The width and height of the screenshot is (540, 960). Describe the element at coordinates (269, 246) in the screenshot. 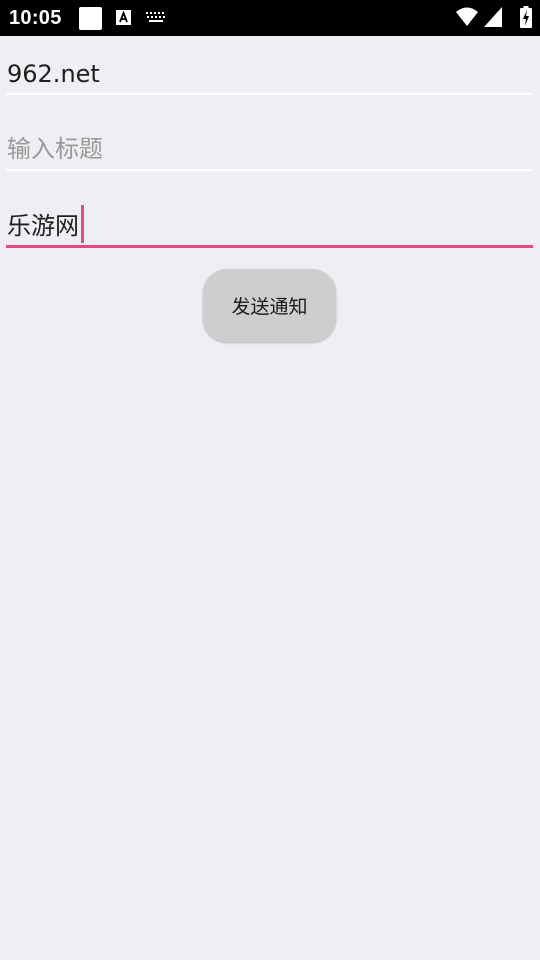

I see `content-field-underline` at that location.